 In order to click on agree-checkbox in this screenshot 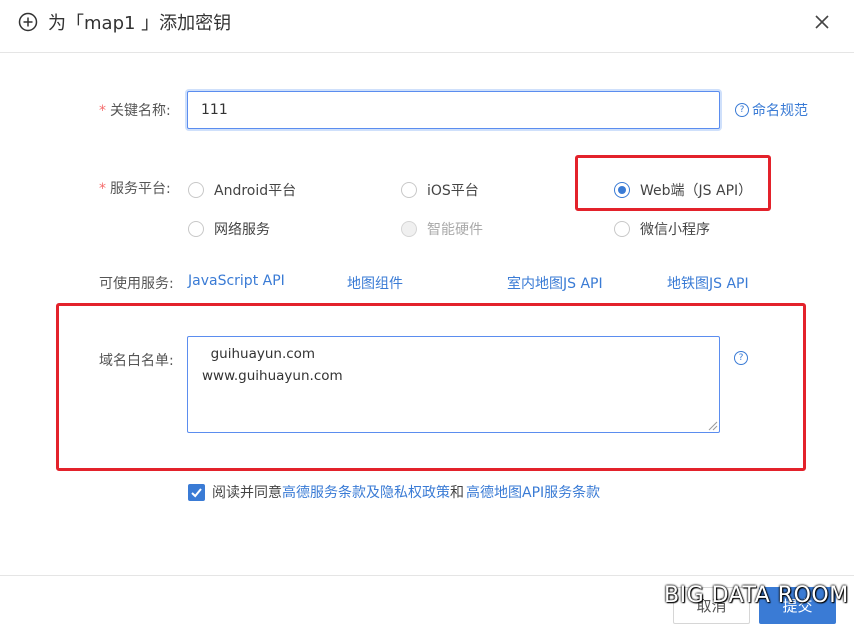, I will do `click(196, 492)`.